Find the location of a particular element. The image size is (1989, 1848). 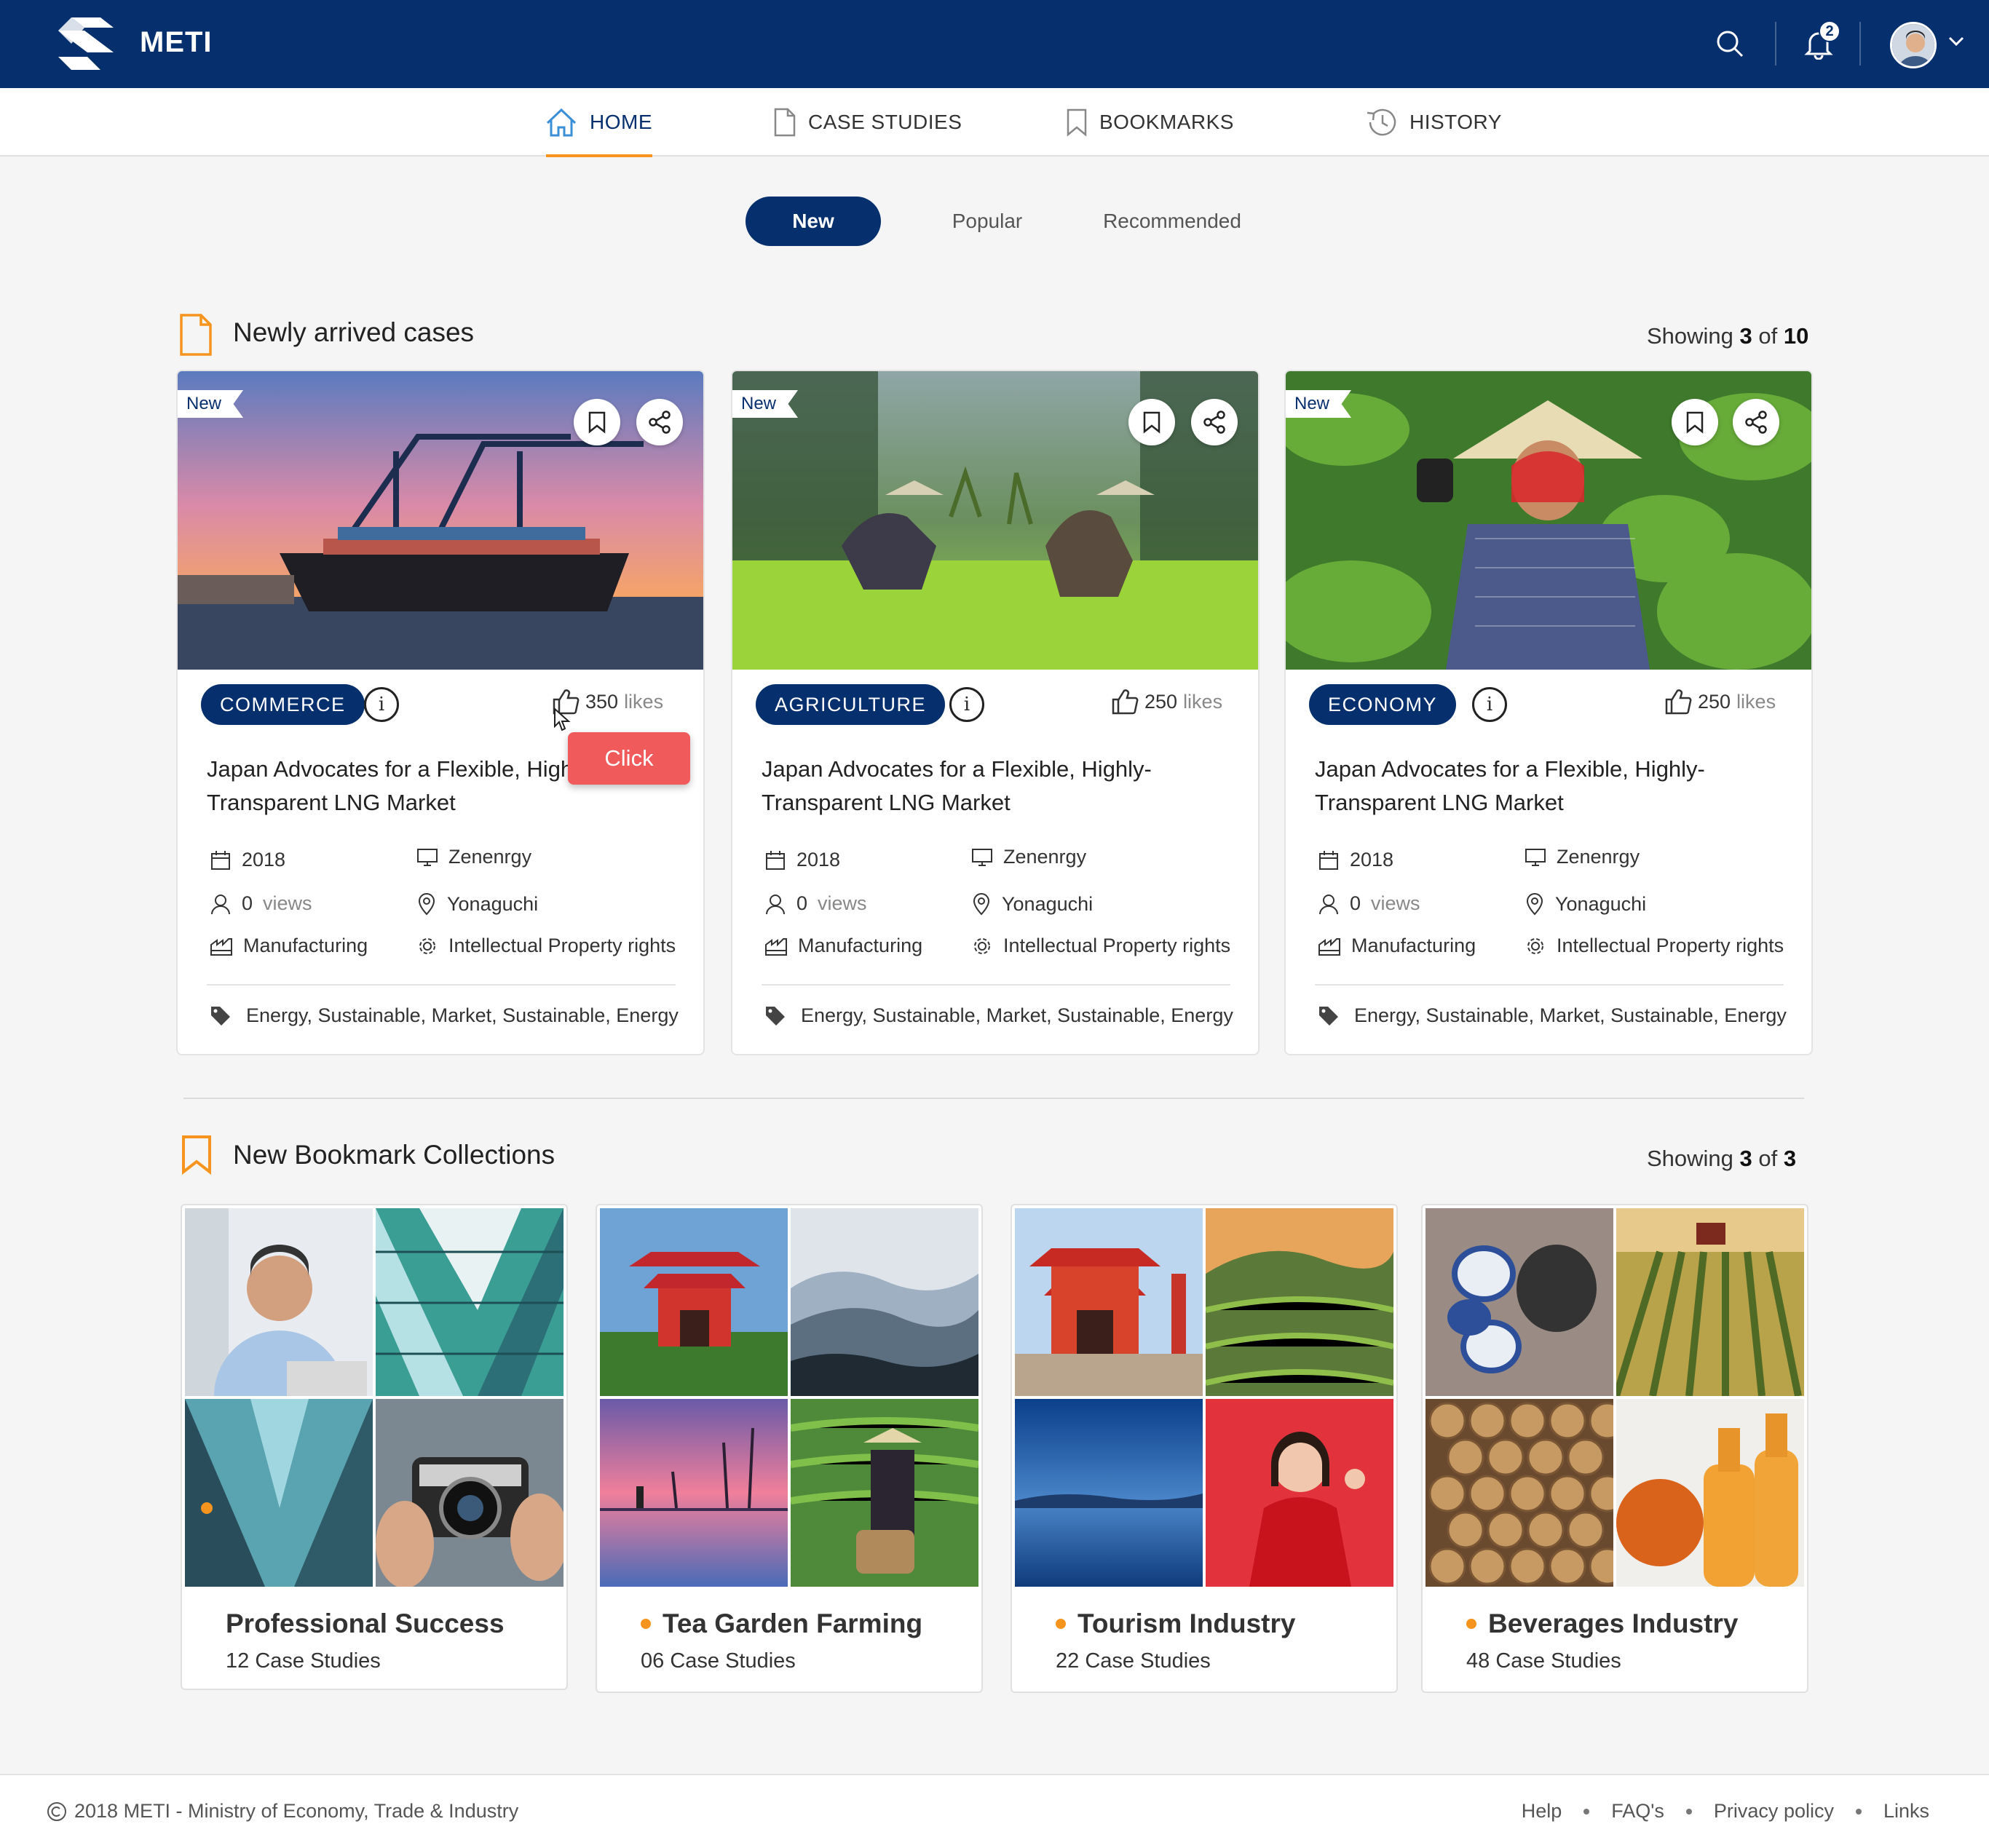

showing-total: 10 is located at coordinates (1796, 336).